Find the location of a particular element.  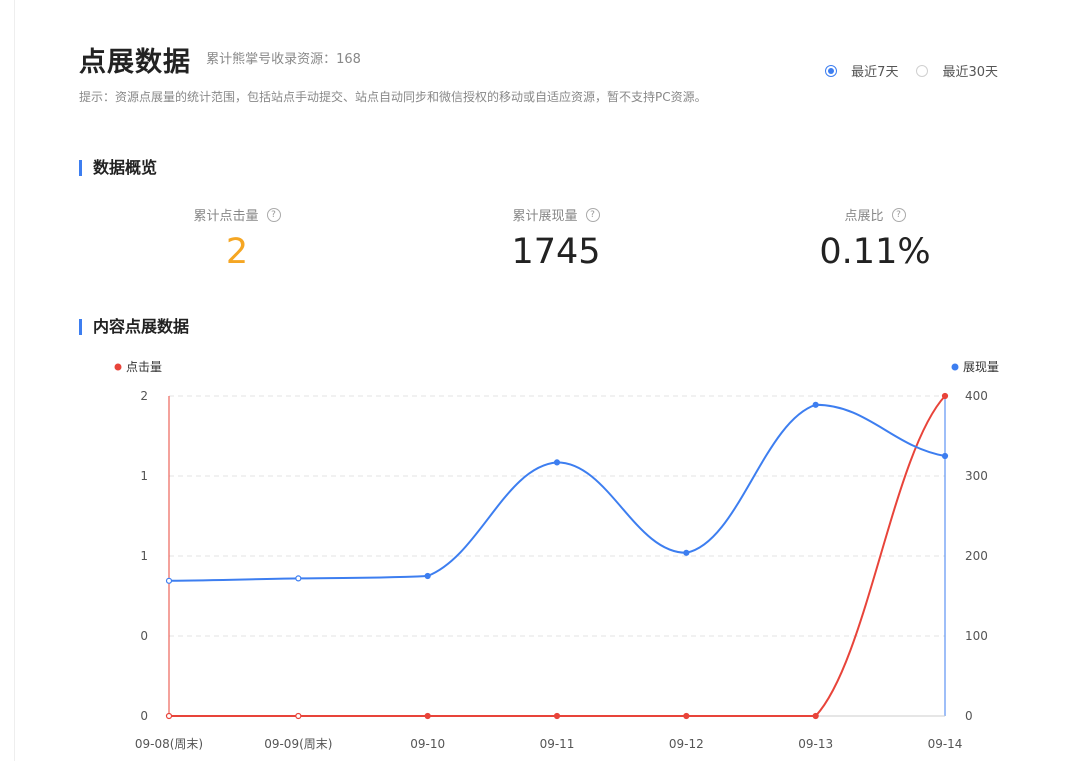

radio-checked-icon is located at coordinates (831, 70).